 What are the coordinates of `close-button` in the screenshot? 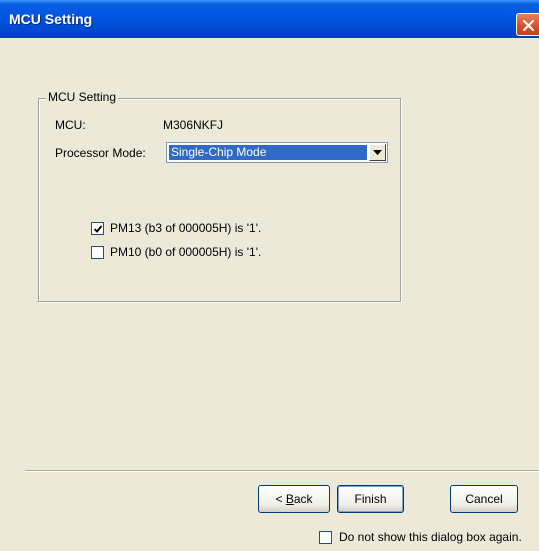 It's located at (527, 24).